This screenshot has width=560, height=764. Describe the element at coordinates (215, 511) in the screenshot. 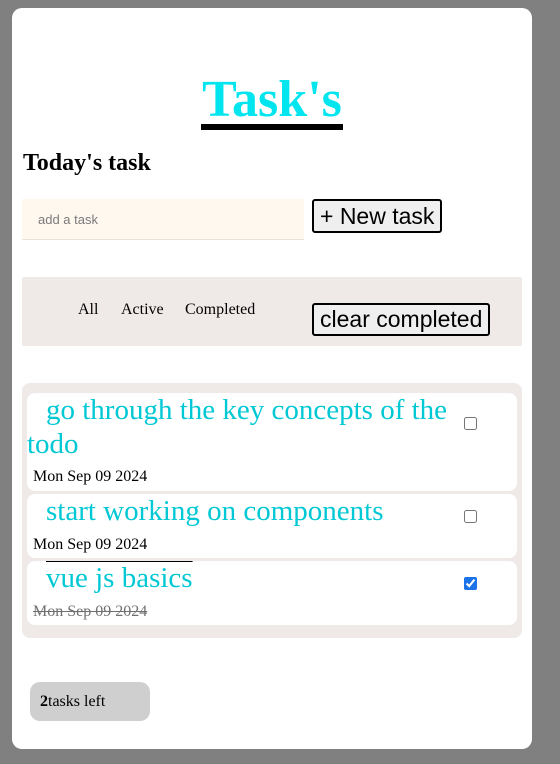

I see `task-text: start working on components` at that location.